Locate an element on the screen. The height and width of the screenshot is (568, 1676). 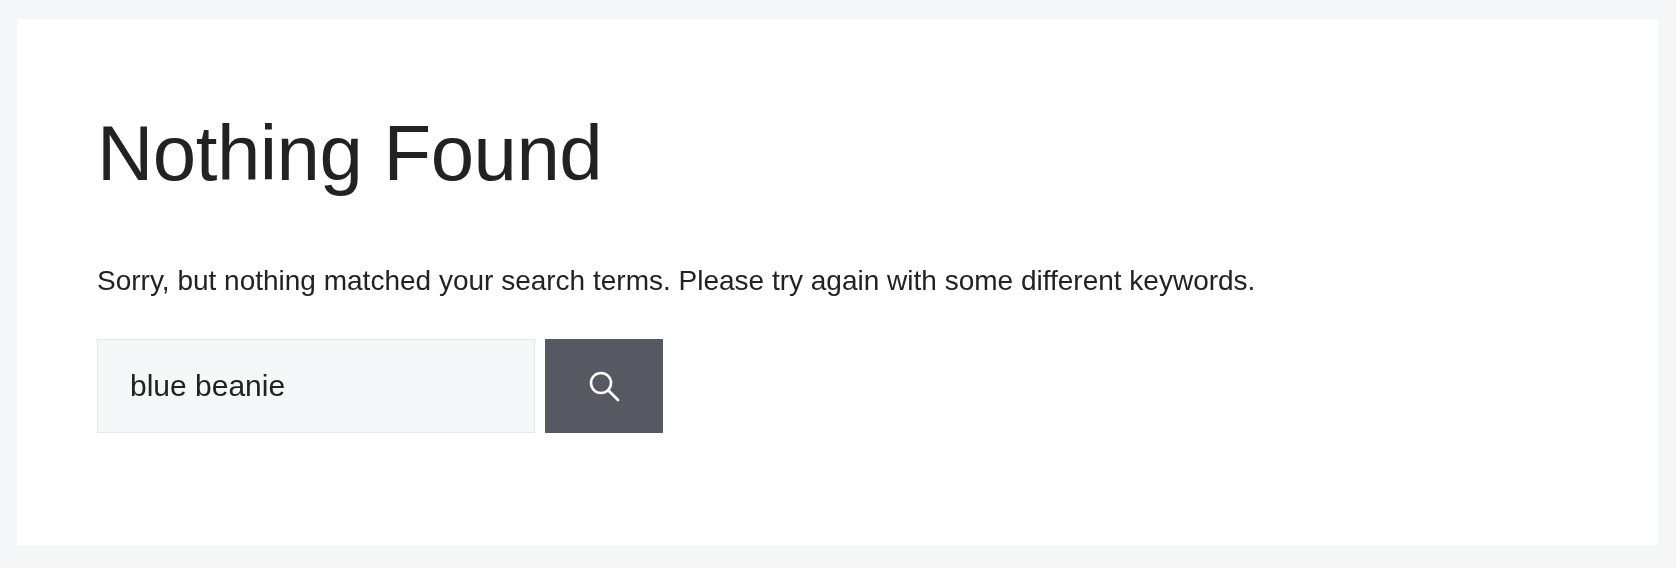
search-field: blue beanie is located at coordinates (316, 386).